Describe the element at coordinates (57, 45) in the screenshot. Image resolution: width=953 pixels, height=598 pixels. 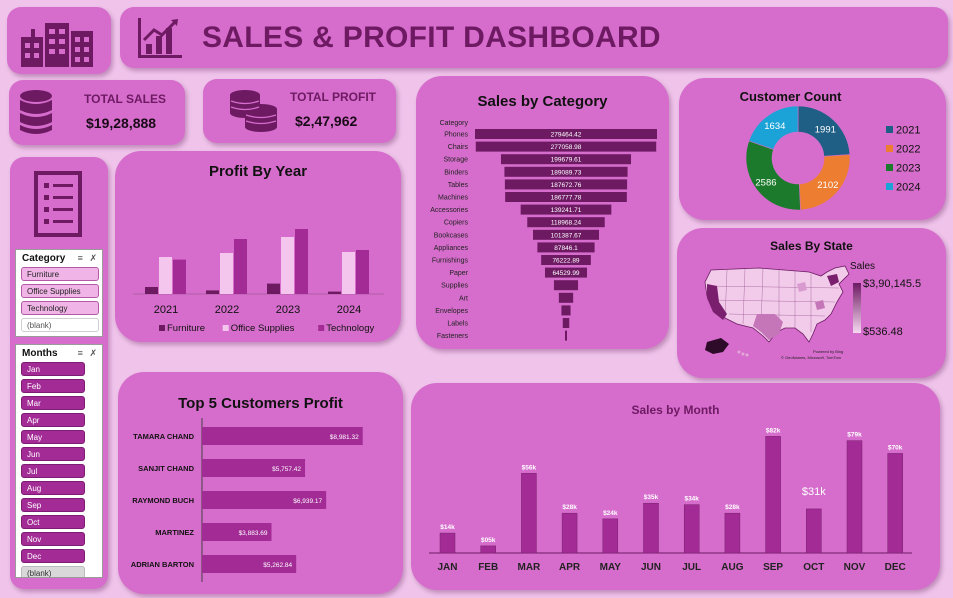
I see `buildings-icon` at that location.